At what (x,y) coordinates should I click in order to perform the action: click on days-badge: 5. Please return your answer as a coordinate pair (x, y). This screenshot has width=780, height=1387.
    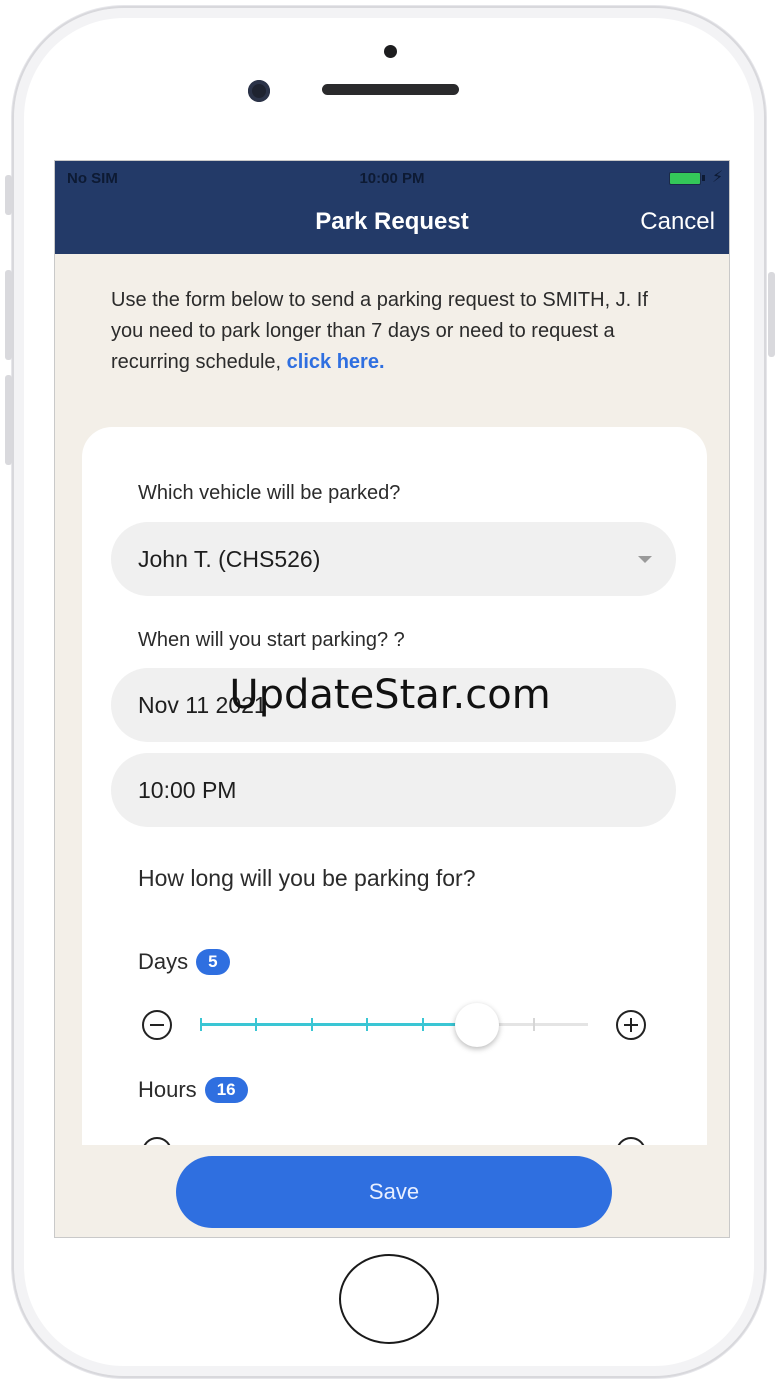
    Looking at the image, I should click on (213, 962).